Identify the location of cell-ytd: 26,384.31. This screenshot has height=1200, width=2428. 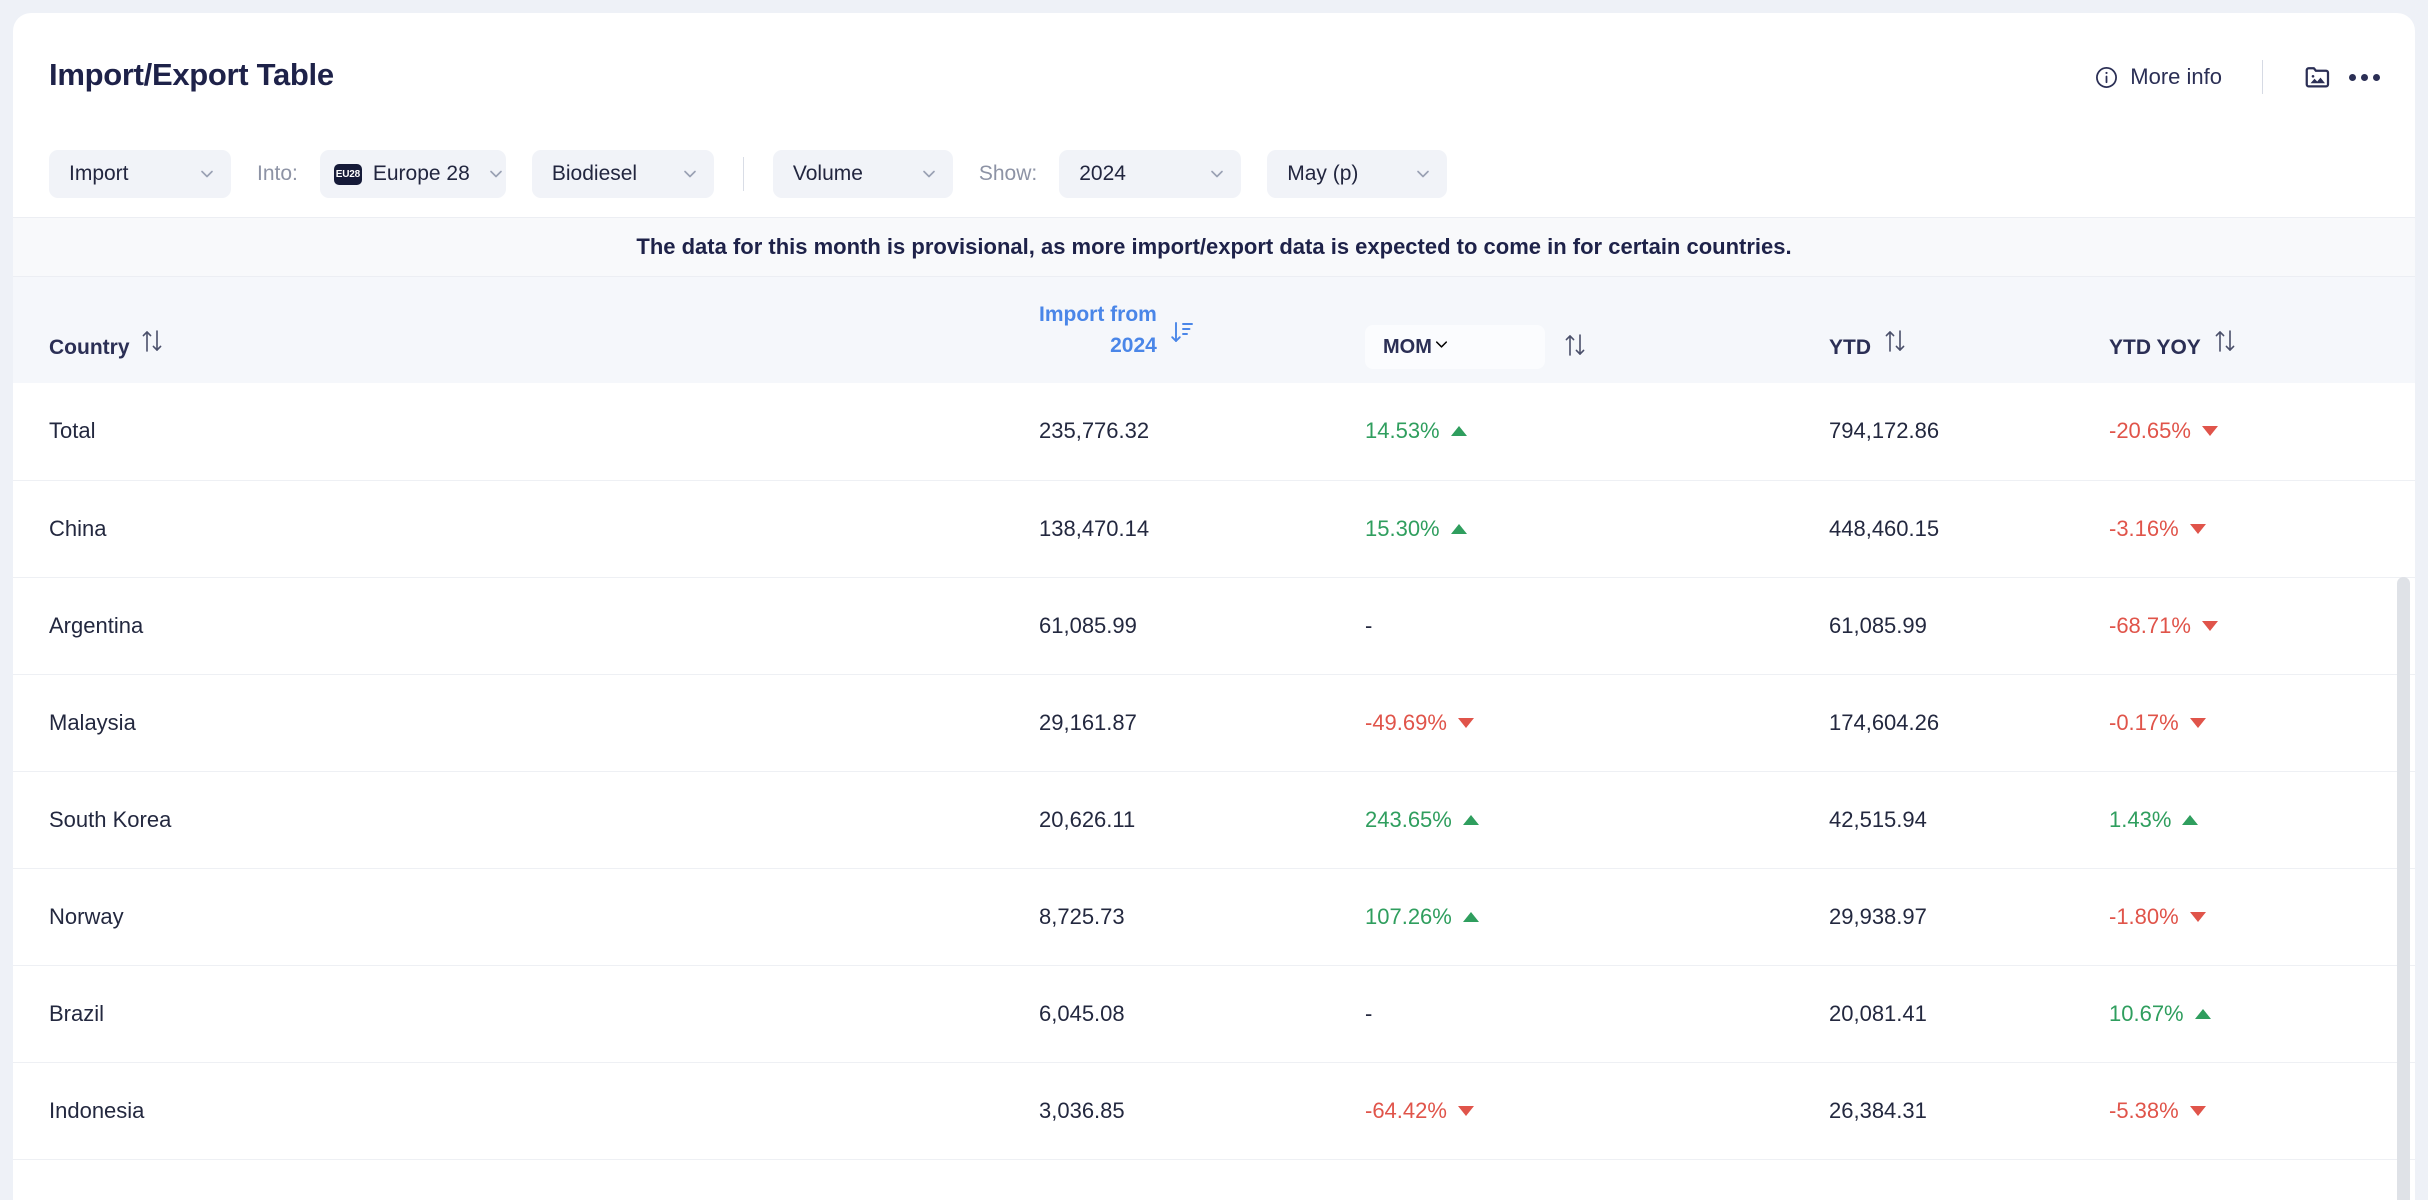
(1878, 1110).